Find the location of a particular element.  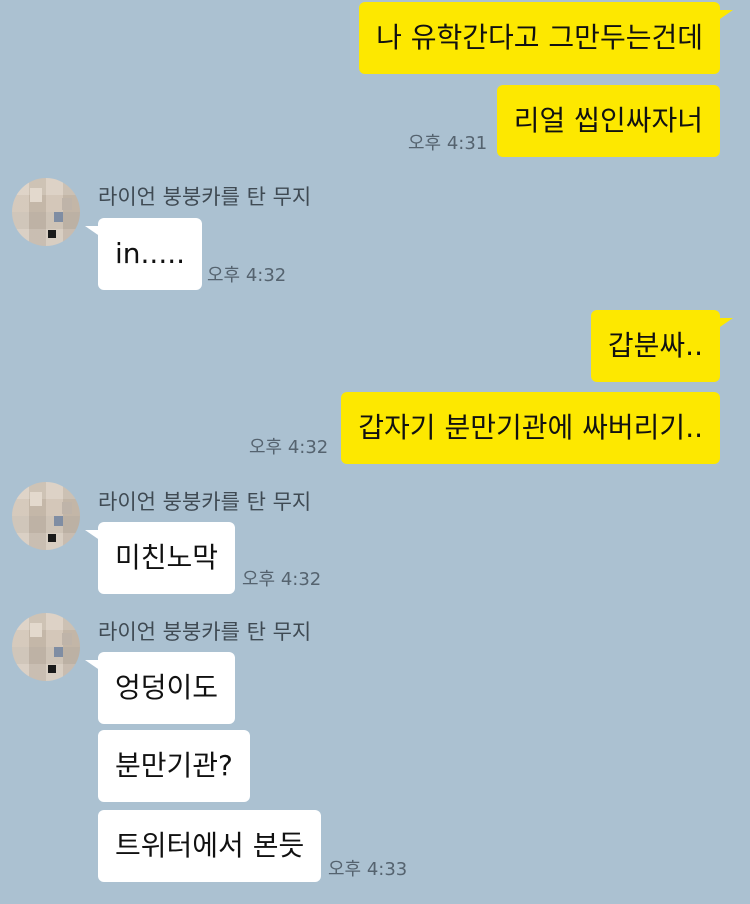

their-message-bubble: 분만기관? is located at coordinates (174, 766).